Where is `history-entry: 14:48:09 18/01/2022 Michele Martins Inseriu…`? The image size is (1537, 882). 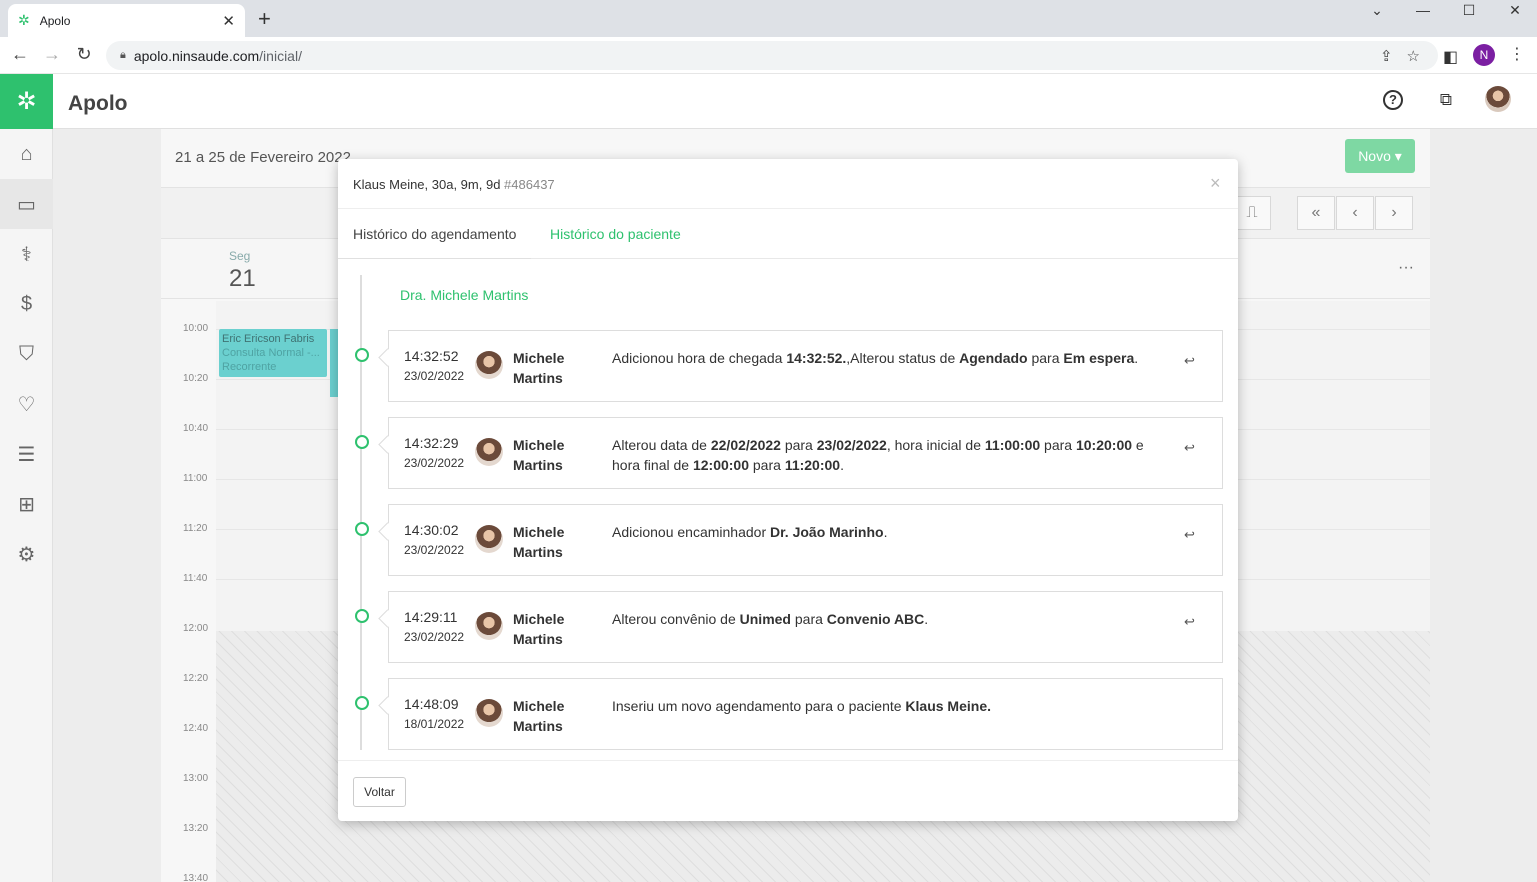
history-entry: 14:48:09 18/01/2022 Michele Martins Inseriu… is located at coordinates (805, 714).